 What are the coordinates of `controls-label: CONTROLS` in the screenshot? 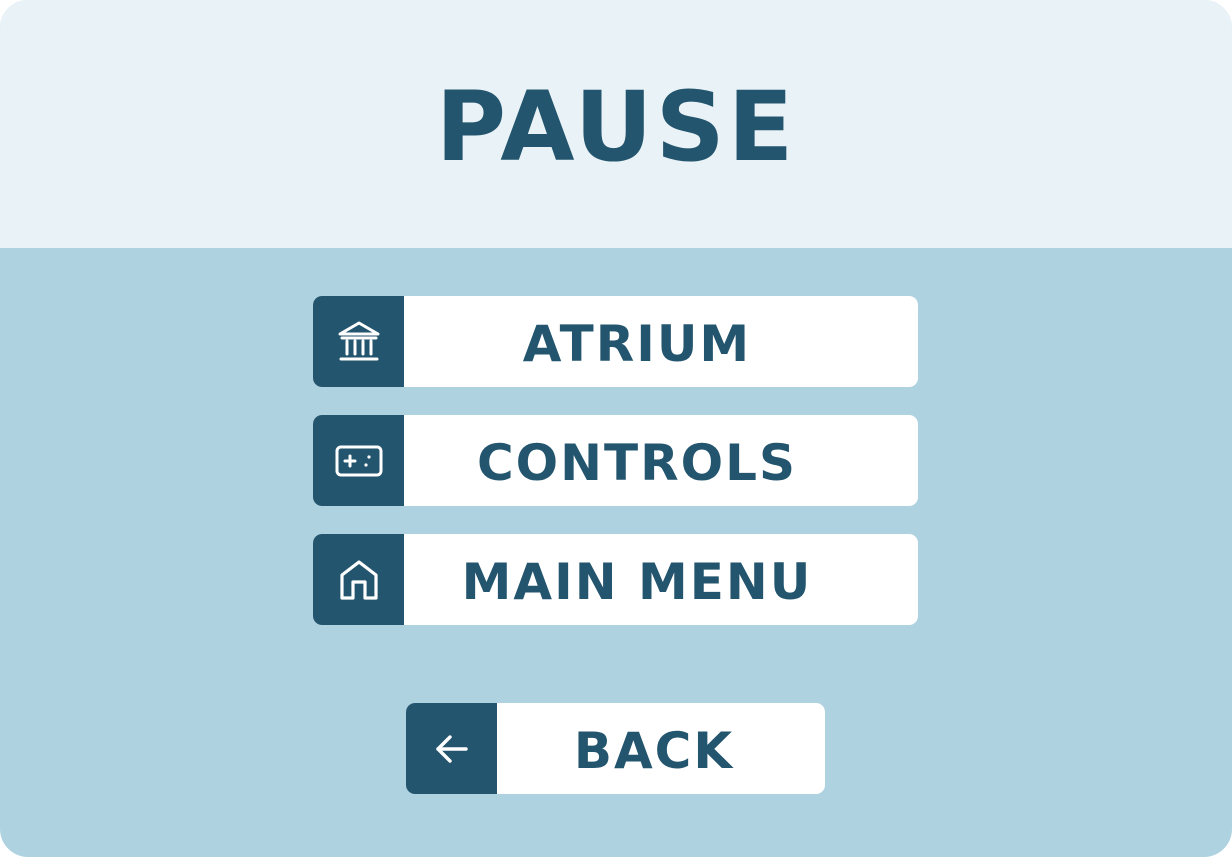 It's located at (637, 462).